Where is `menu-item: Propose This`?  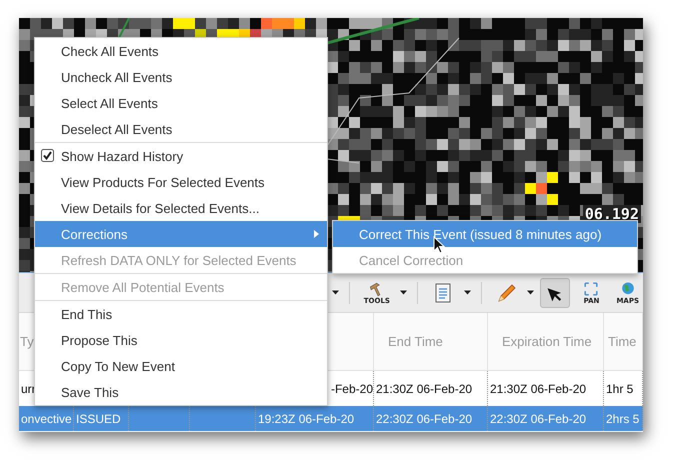
menu-item: Propose This is located at coordinates (181, 340).